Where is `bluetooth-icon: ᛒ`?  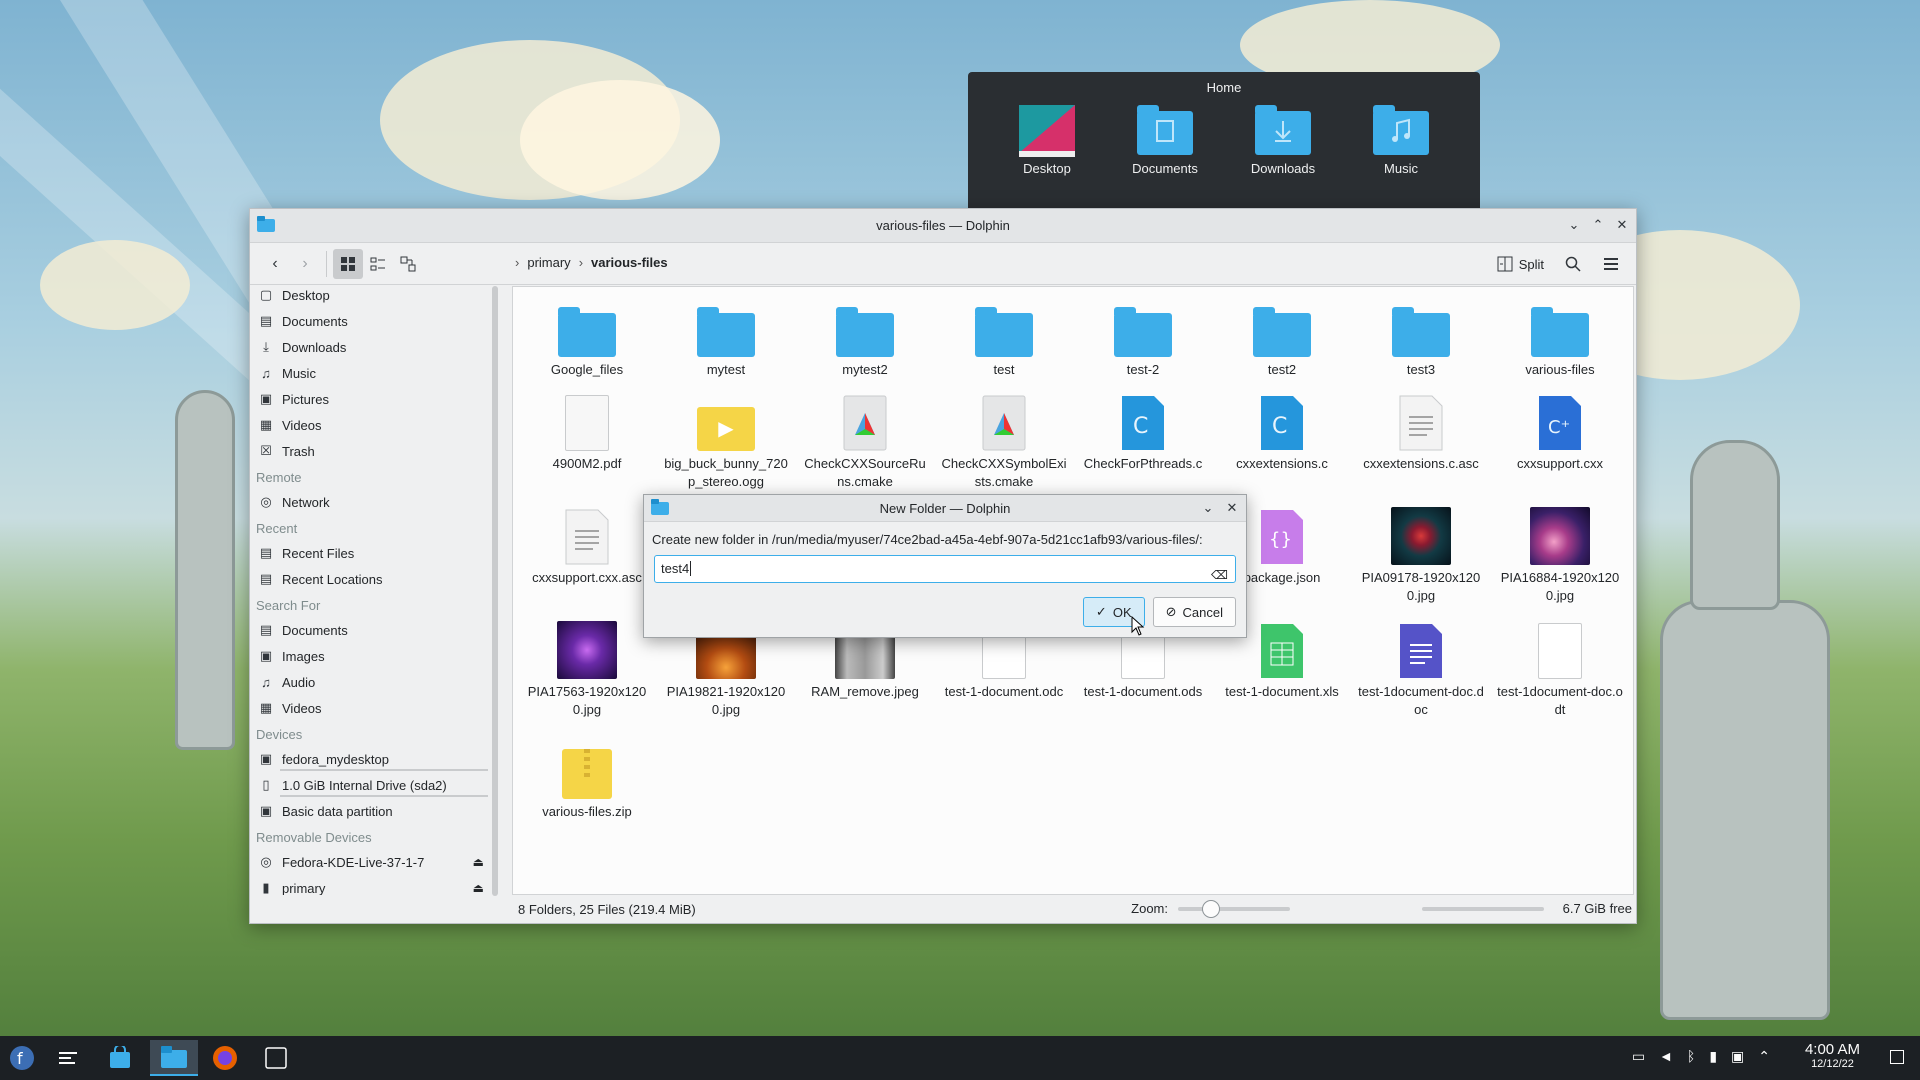 bluetooth-icon: ᛒ is located at coordinates (1691, 1056).